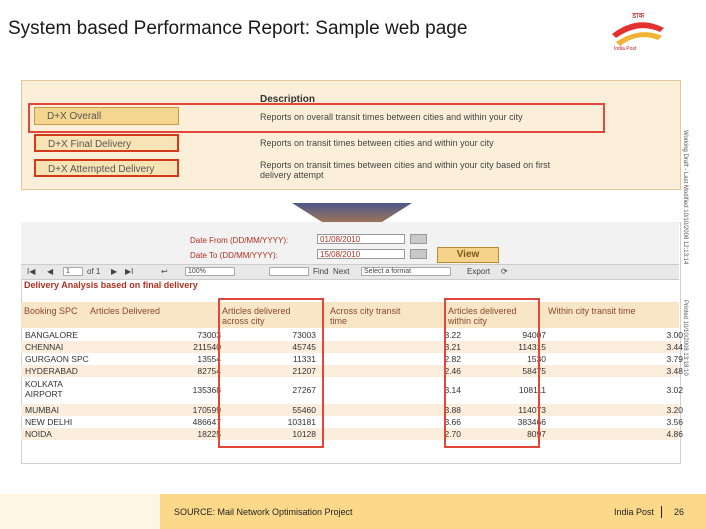 This screenshot has height=529, width=706. I want to click on table-row: HYDERABAD 82754 21207 2.46 58475 3.48, so click(352, 371).